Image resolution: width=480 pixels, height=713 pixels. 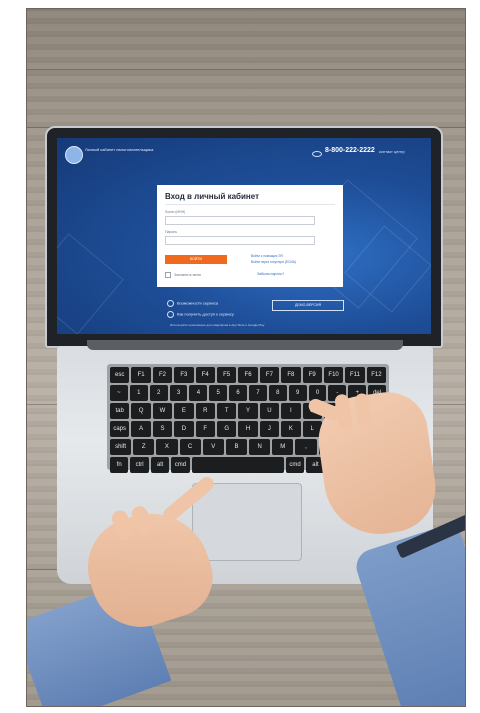 I want to click on login-heading: Вход в личный кабинет, so click(x=212, y=196).